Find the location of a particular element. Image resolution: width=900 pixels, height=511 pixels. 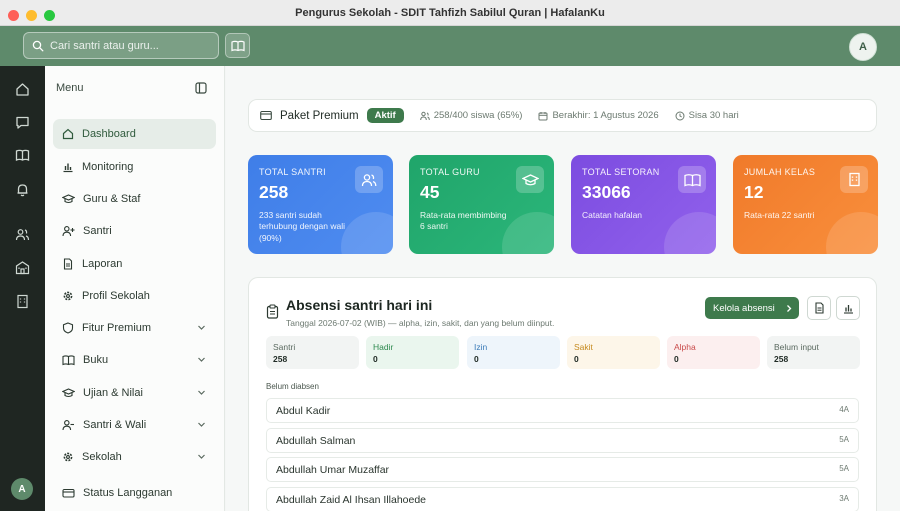

sidebar-item-profil-sekolah: Profil Sekolah is located at coordinates (134, 296).